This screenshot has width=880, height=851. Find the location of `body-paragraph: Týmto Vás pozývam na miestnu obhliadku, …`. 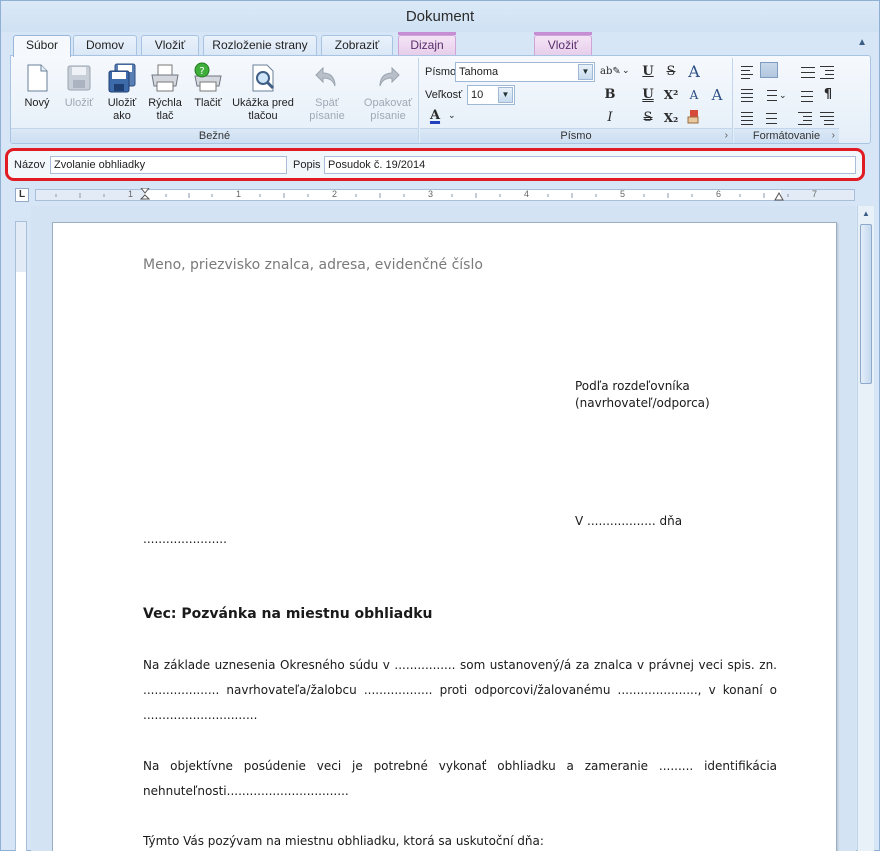

body-paragraph: Týmto Vás pozývam na miestnu obhliadku, … is located at coordinates (343, 841).